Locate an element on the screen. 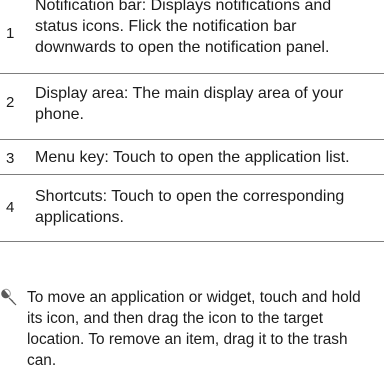  row-number: 2 is located at coordinates (10, 102).